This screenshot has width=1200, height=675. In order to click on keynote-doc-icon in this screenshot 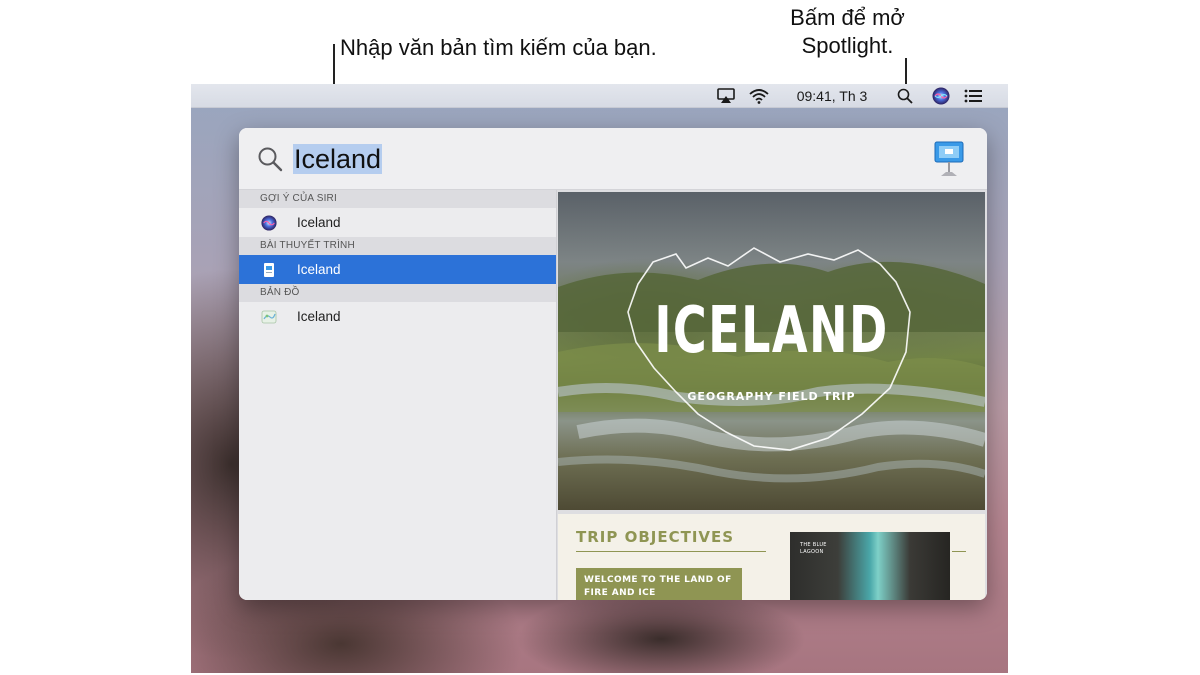, I will do `click(269, 270)`.